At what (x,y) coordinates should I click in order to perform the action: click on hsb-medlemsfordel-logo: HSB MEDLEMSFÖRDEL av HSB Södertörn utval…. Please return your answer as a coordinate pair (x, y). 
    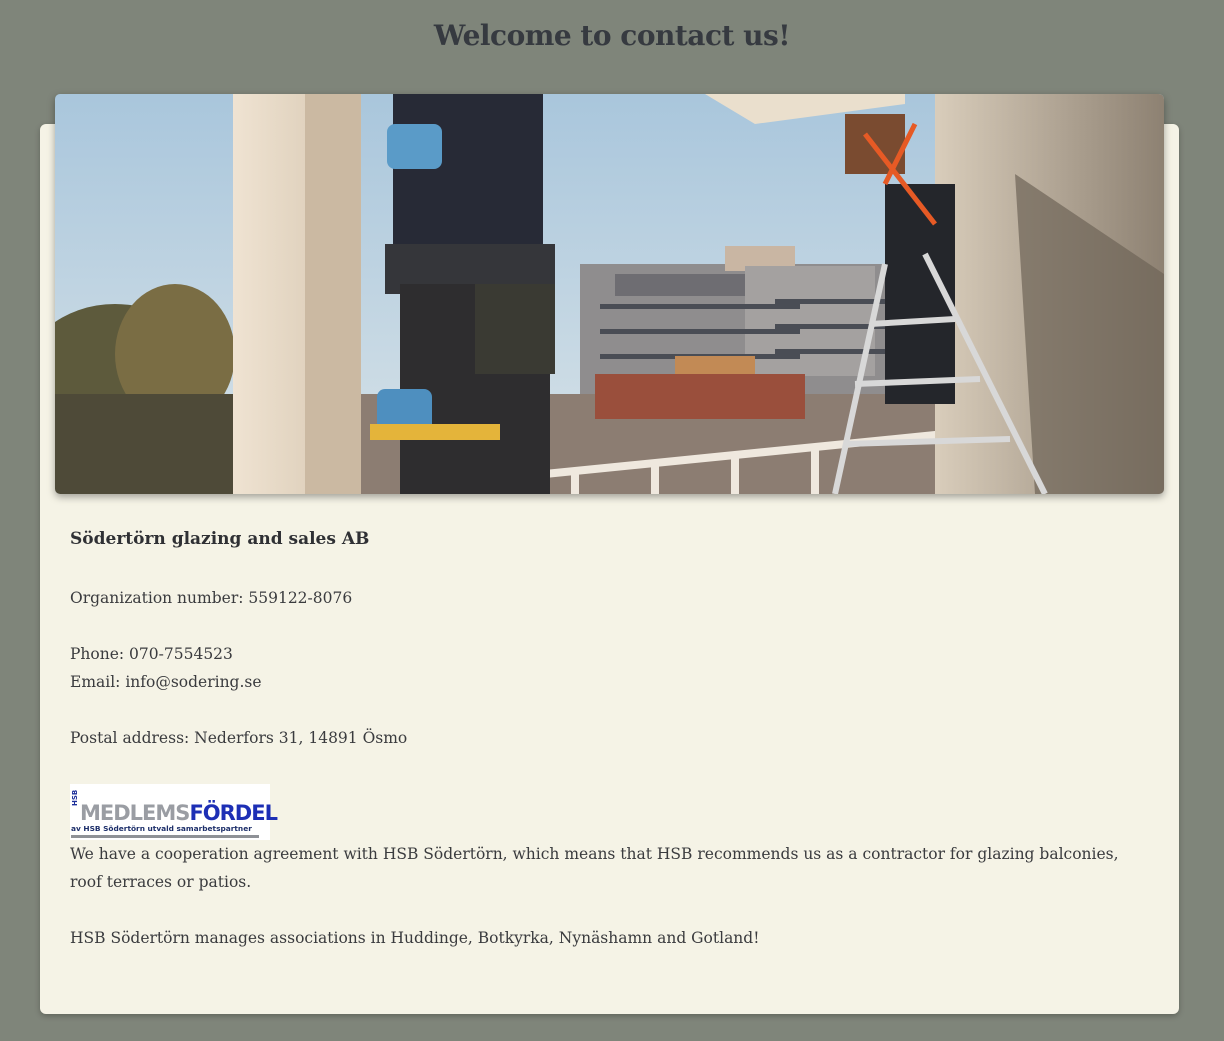
    Looking at the image, I should click on (174, 812).